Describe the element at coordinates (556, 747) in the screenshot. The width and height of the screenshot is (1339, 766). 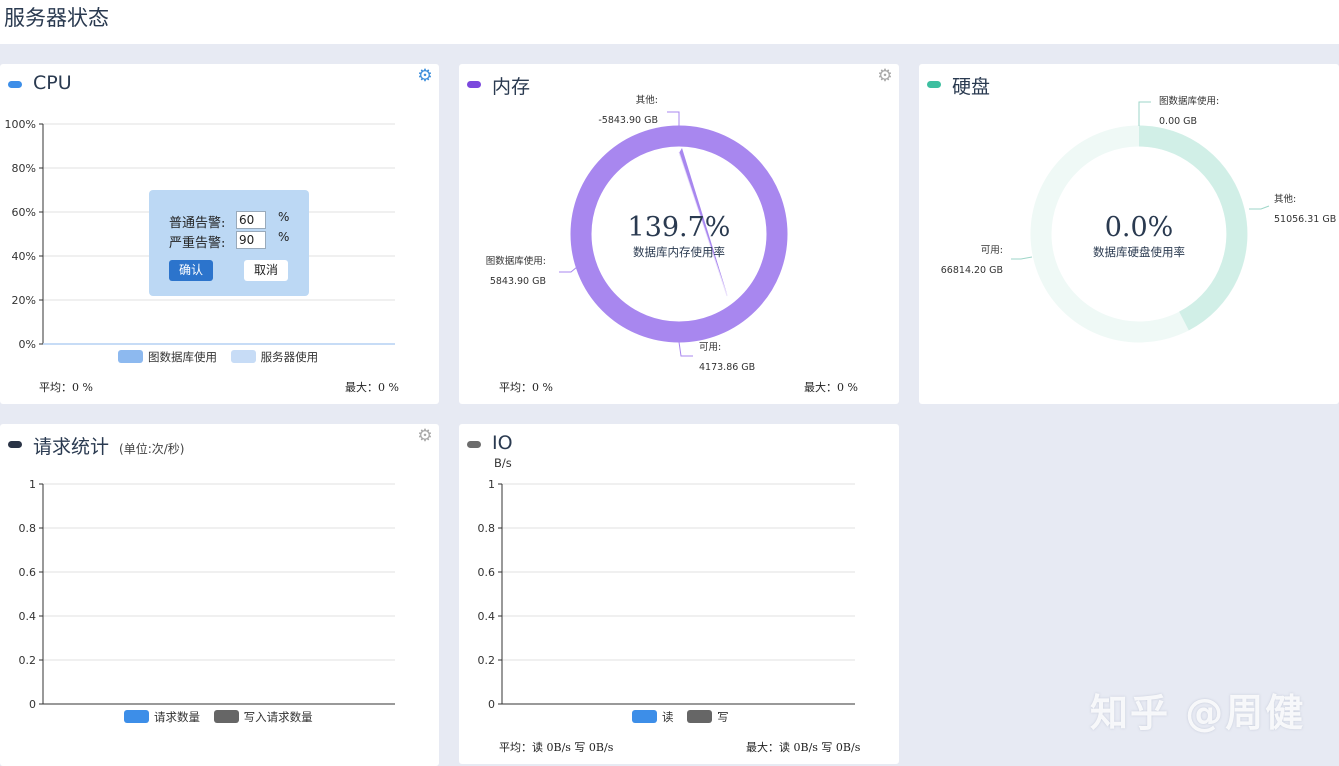
I see `io-avg: 平均：读 0B/s 写 0B/s` at that location.